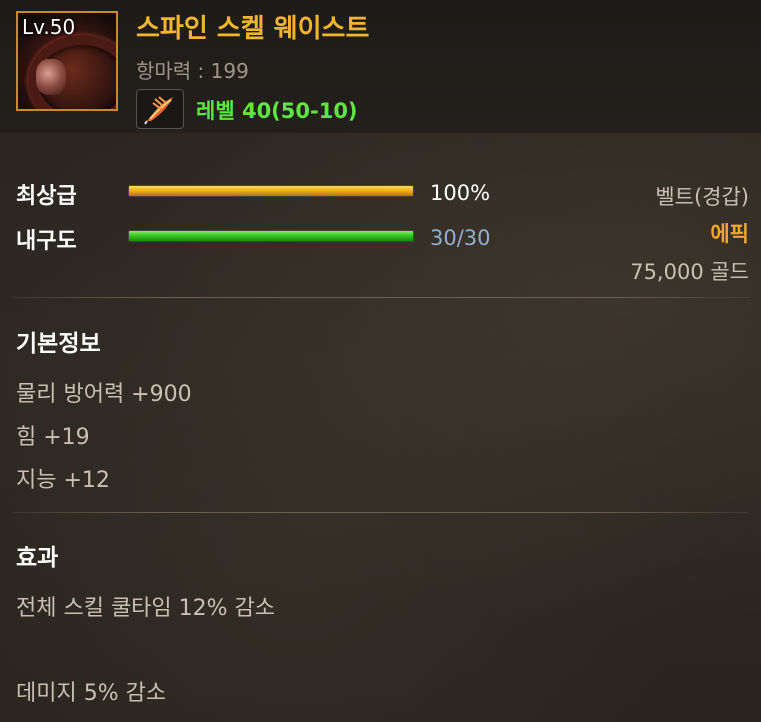 This screenshot has height=722, width=761. I want to click on effect-line: 전체 스킬 쿨타임 12% 감소, so click(146, 608).